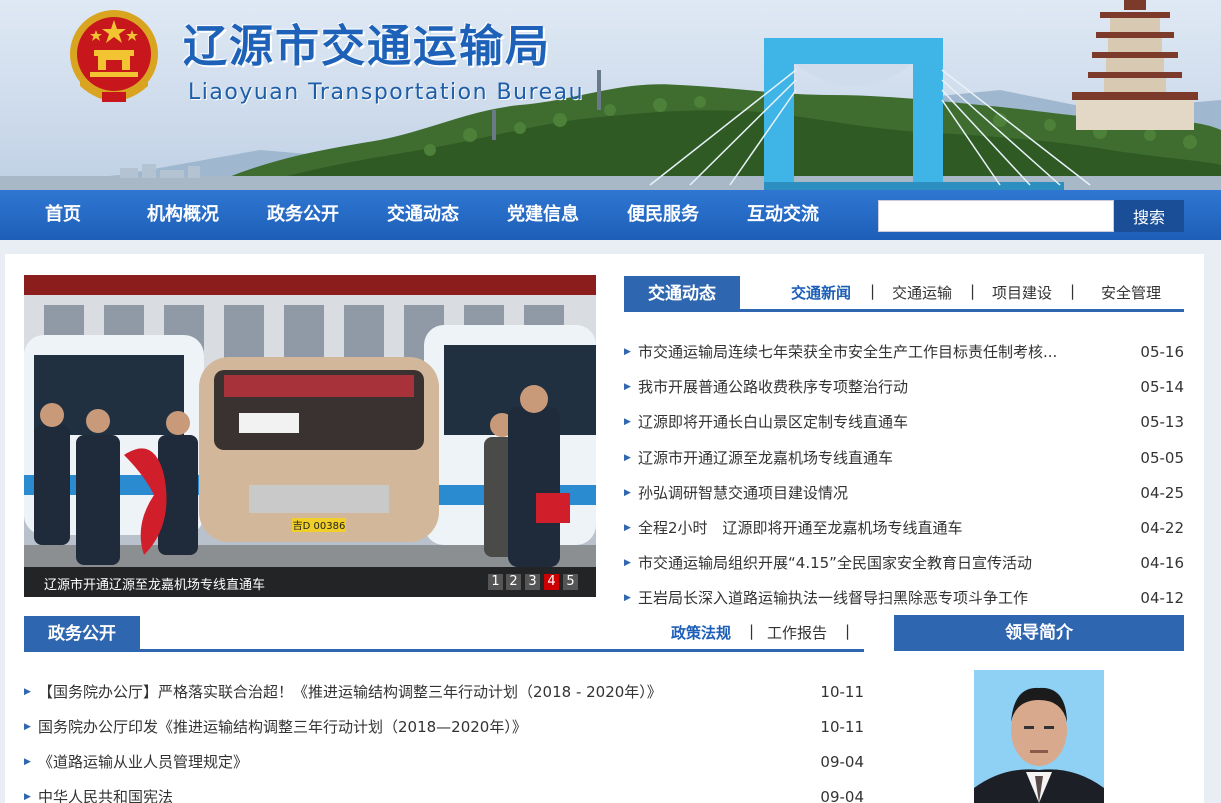 The width and height of the screenshot is (1221, 803). What do you see at coordinates (1039, 633) in the screenshot?
I see `leader-title: 领导简介` at bounding box center [1039, 633].